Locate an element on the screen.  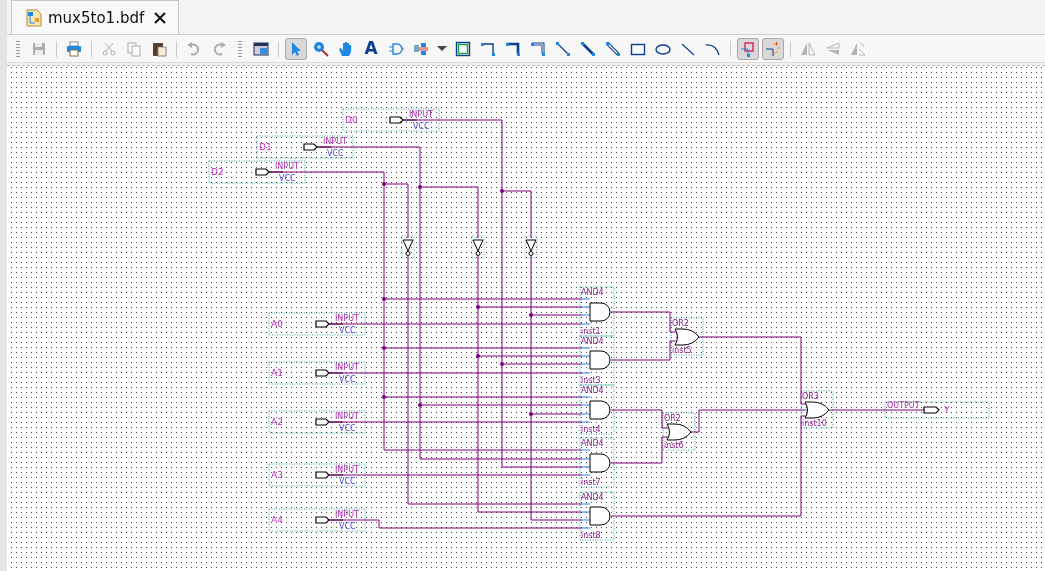
instance-name: inst5 is located at coordinates (682, 350).